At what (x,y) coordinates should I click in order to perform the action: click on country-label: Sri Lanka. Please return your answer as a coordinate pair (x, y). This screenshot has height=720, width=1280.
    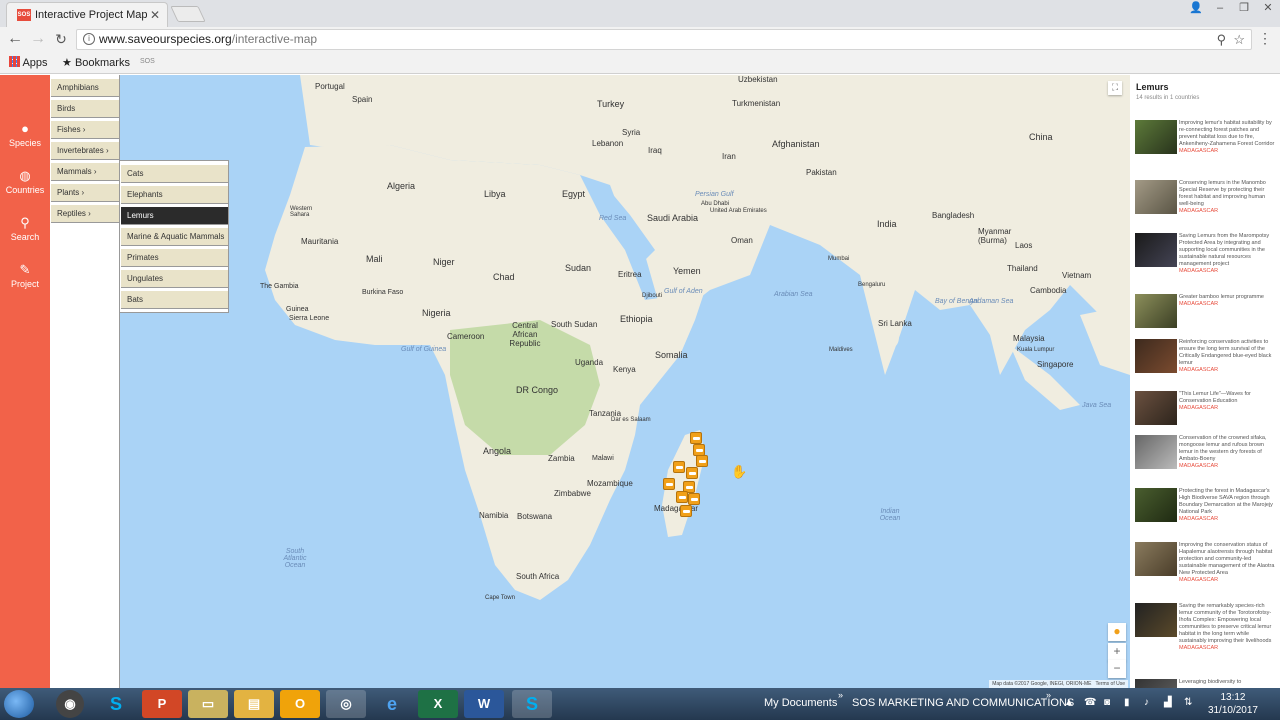
    Looking at the image, I should click on (895, 323).